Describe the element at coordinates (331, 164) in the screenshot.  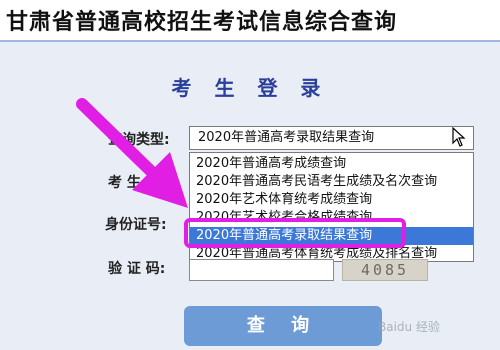
I see `dropdown-option: 2020年普通高考成绩查询` at that location.